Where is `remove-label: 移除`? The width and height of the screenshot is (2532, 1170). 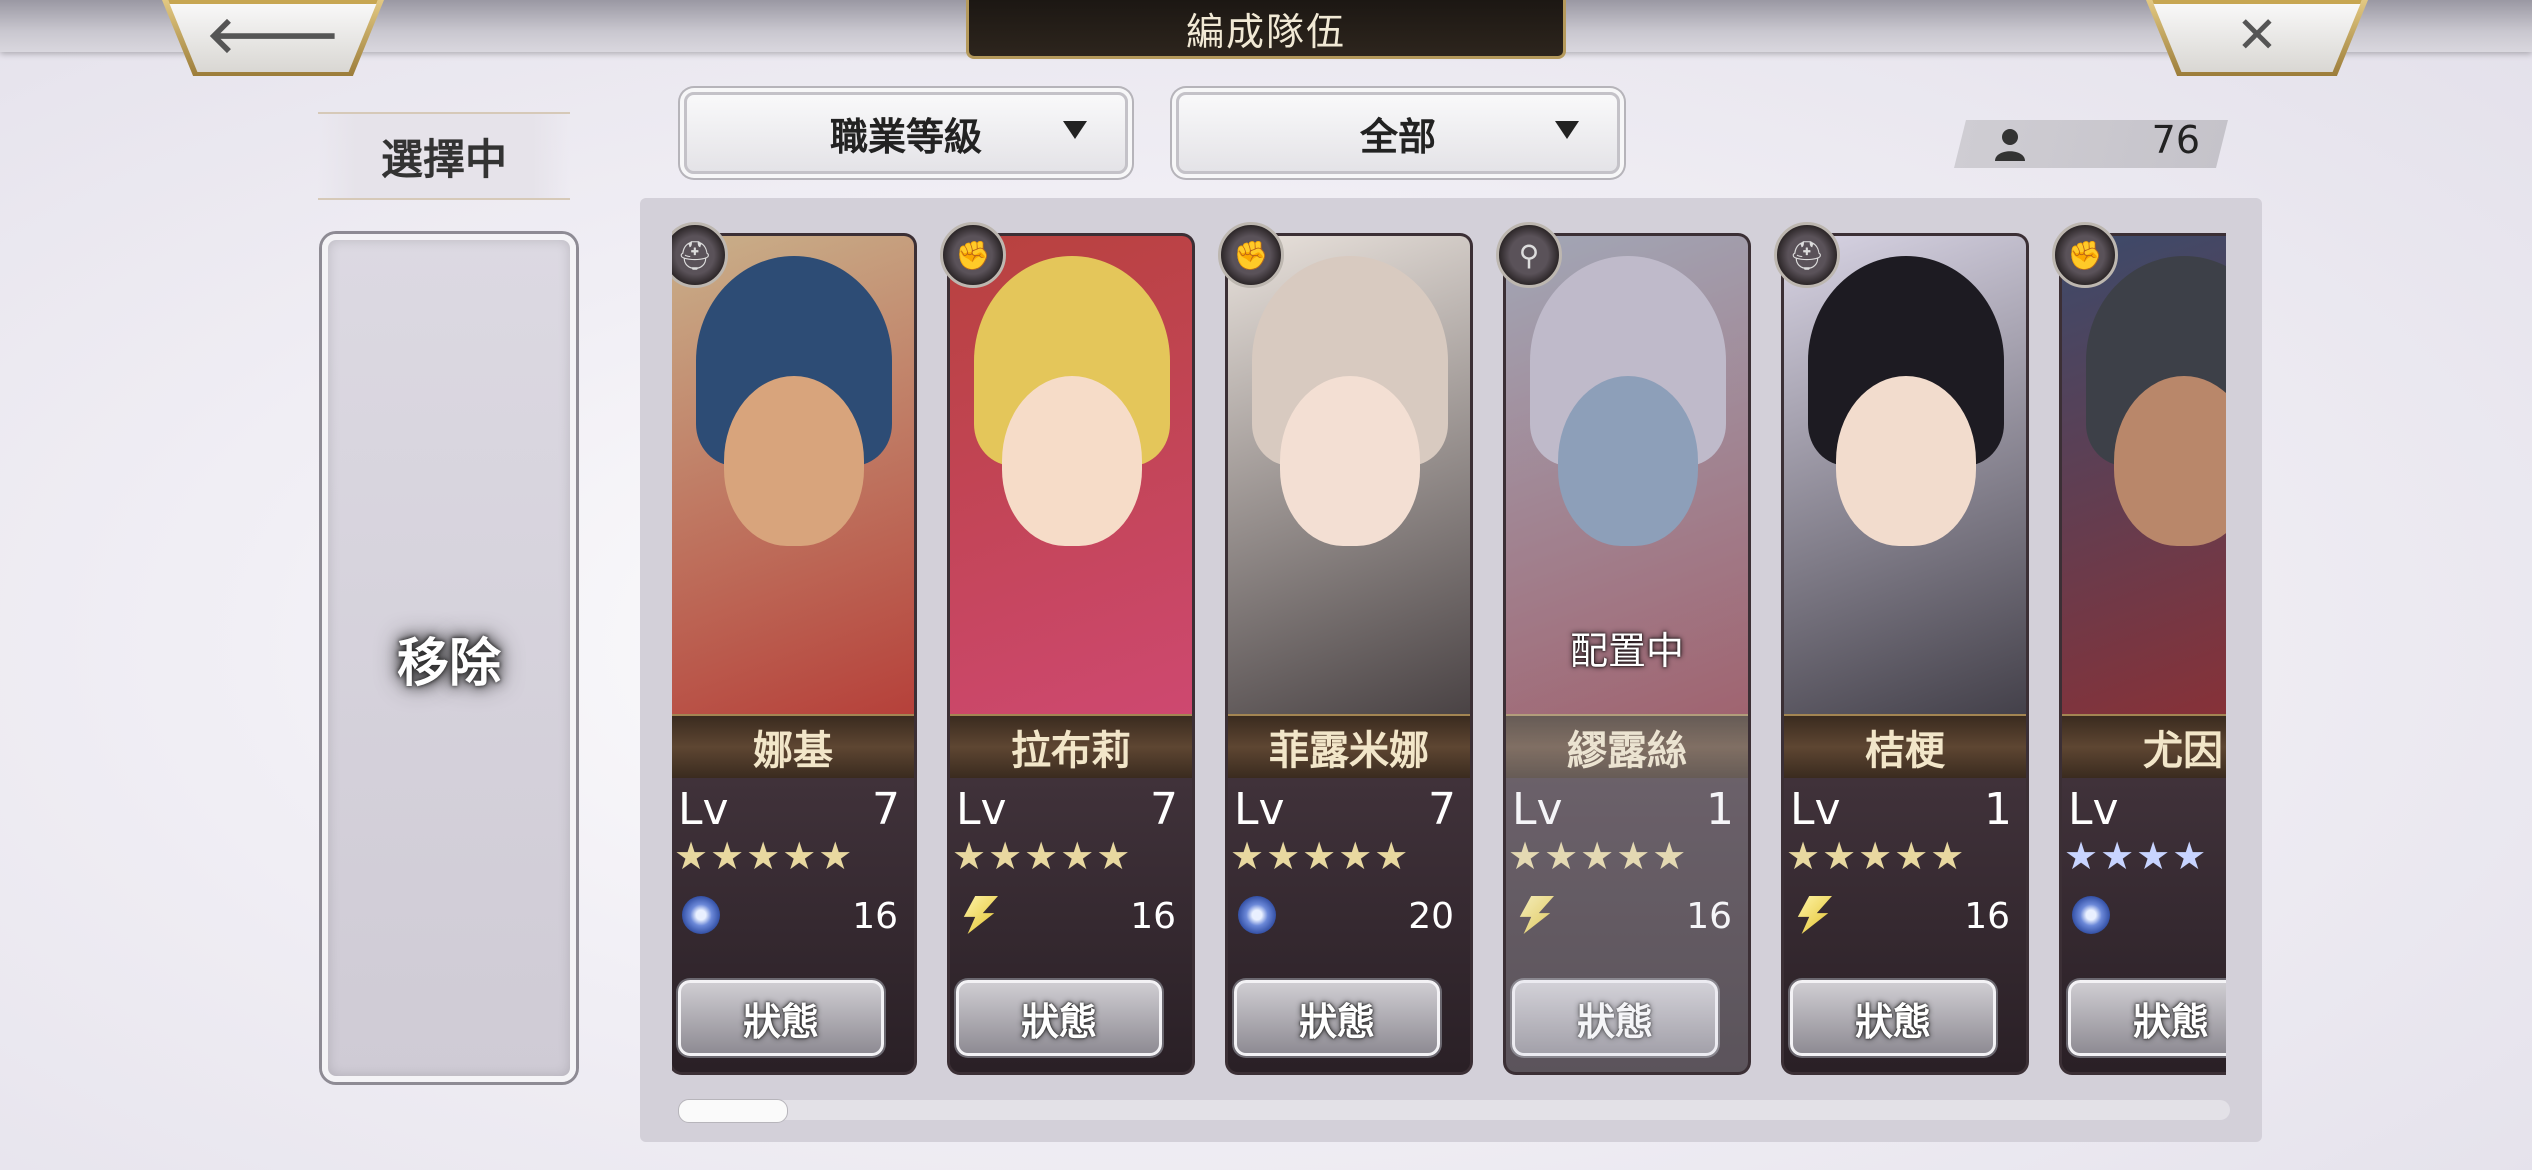 remove-label: 移除 is located at coordinates (448, 663).